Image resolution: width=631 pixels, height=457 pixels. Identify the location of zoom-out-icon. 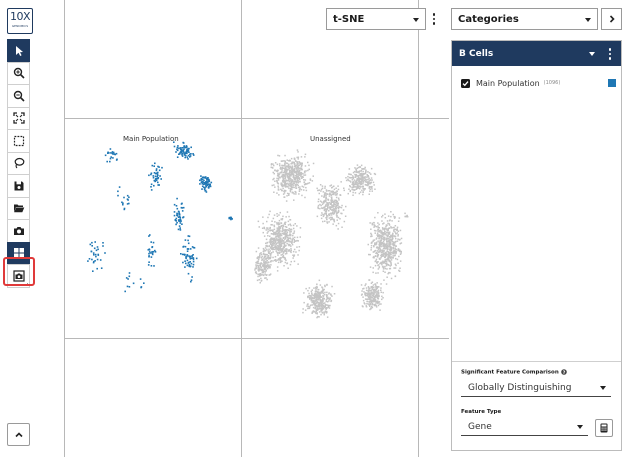
(19, 96).